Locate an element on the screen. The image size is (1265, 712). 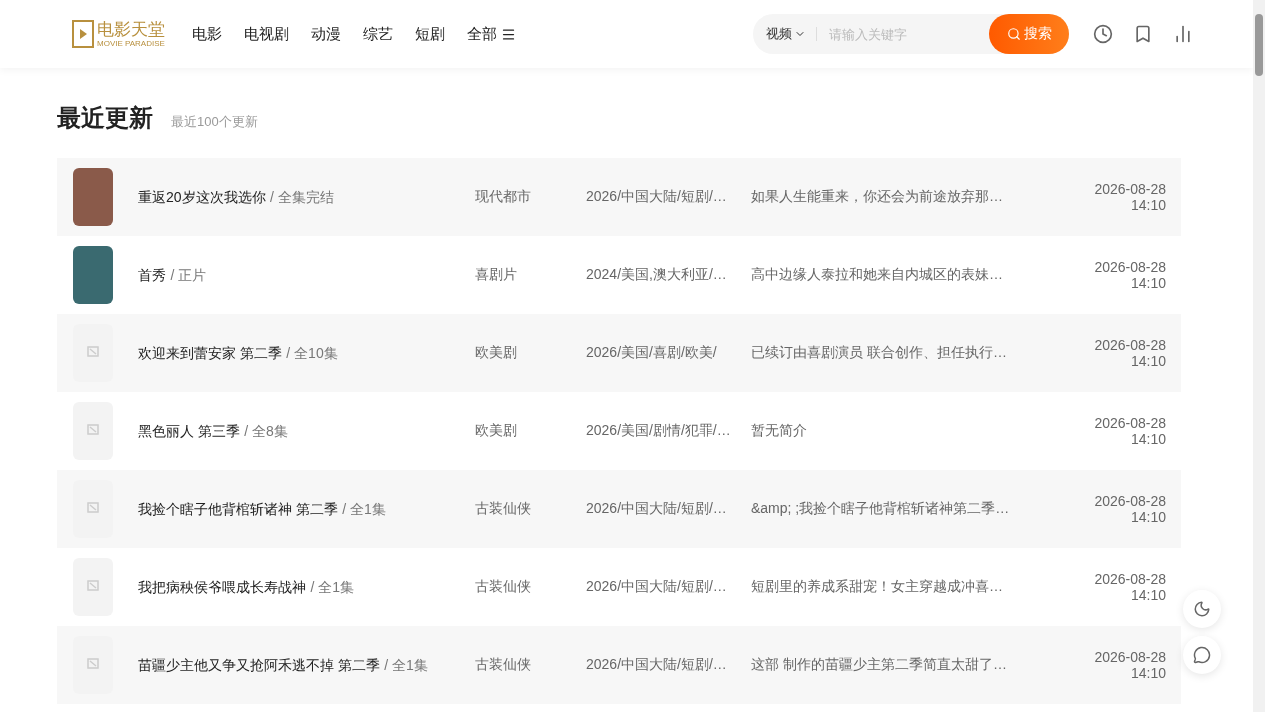
item-title: 重返20岁这次我选你 is located at coordinates (202, 196).